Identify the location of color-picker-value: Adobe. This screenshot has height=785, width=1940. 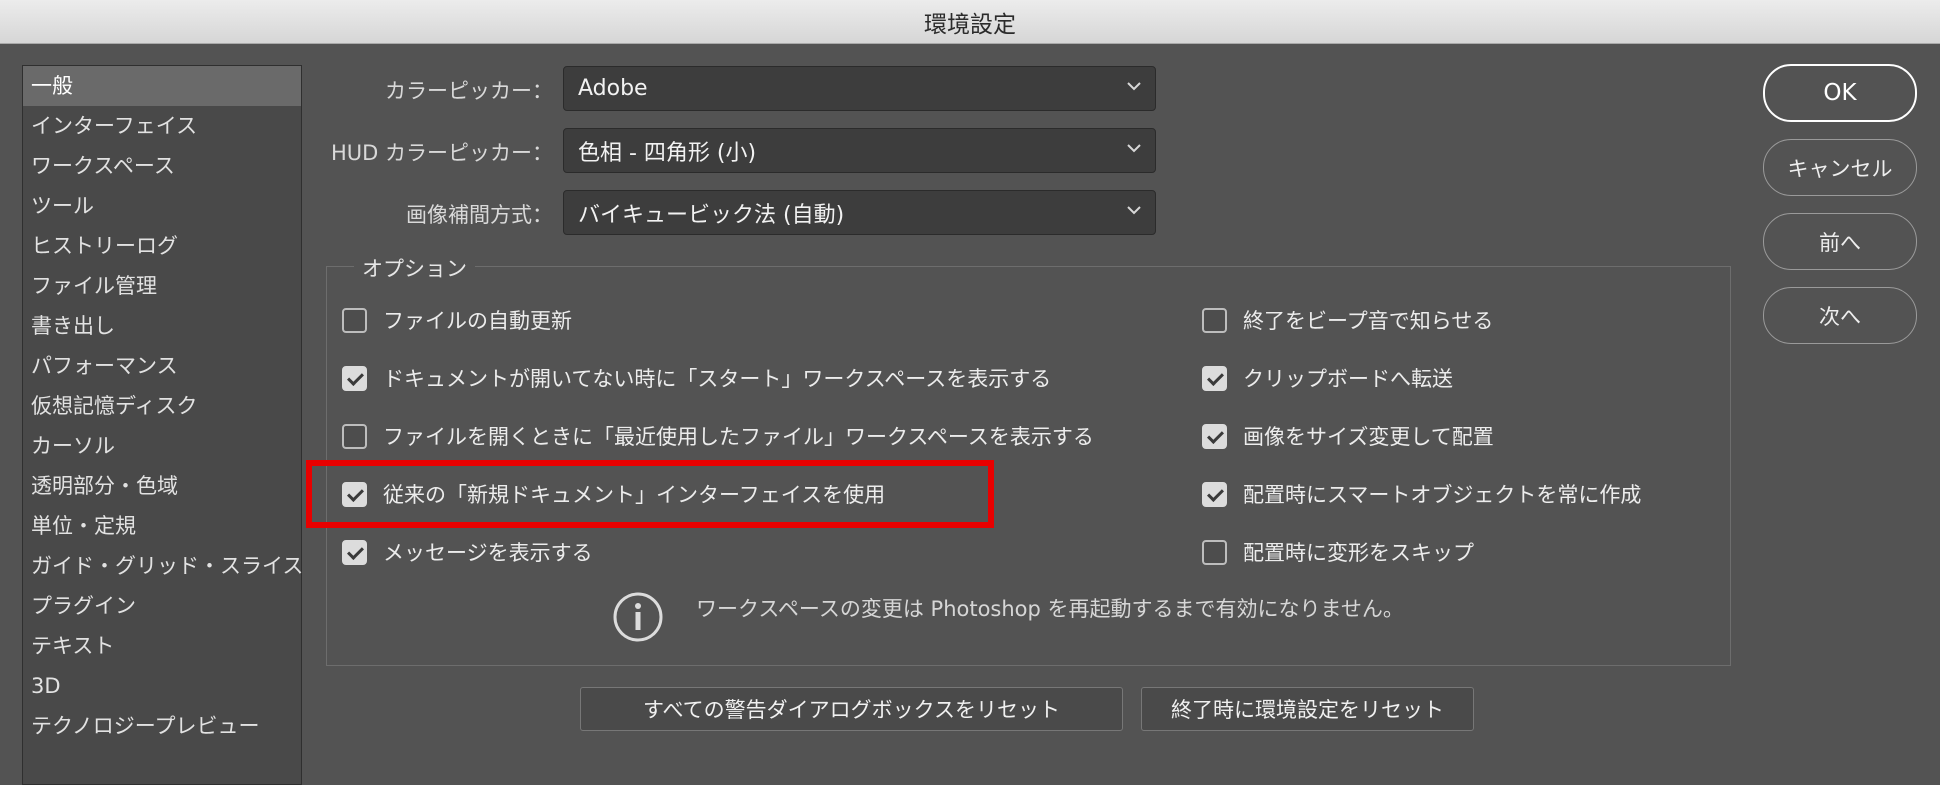
(613, 88).